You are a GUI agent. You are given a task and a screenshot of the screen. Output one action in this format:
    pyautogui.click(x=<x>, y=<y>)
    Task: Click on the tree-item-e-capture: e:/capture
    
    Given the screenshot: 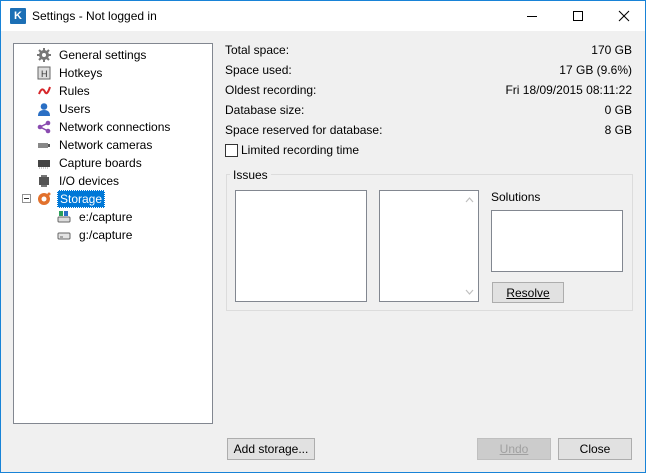 What is the action you would take?
    pyautogui.click(x=95, y=217)
    